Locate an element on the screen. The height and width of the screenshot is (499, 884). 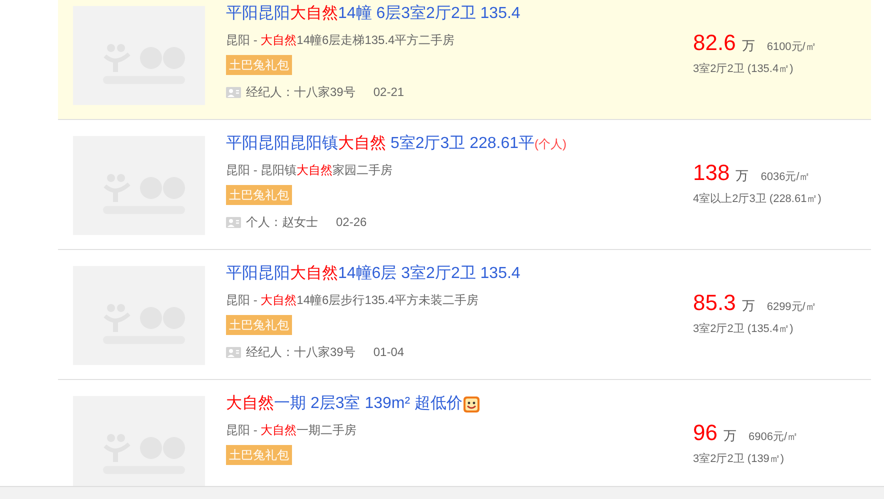
price: 85.3 is located at coordinates (714, 303).